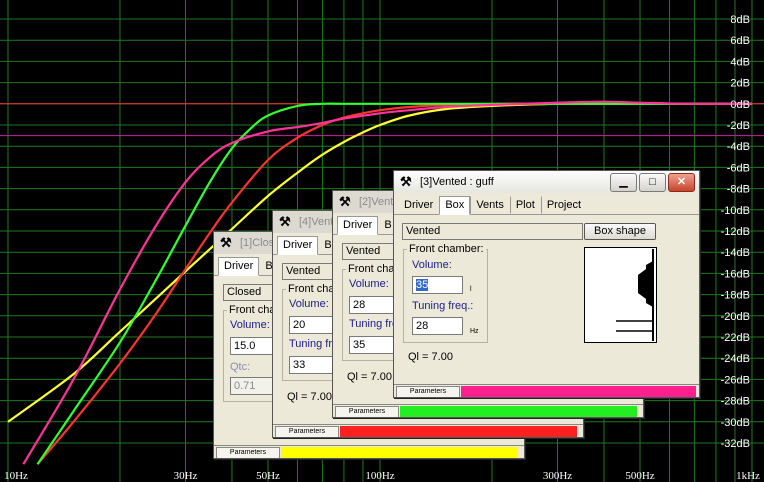 The image size is (764, 482). What do you see at coordinates (735, 380) in the screenshot?
I see `y-tick-label: -26dB` at bounding box center [735, 380].